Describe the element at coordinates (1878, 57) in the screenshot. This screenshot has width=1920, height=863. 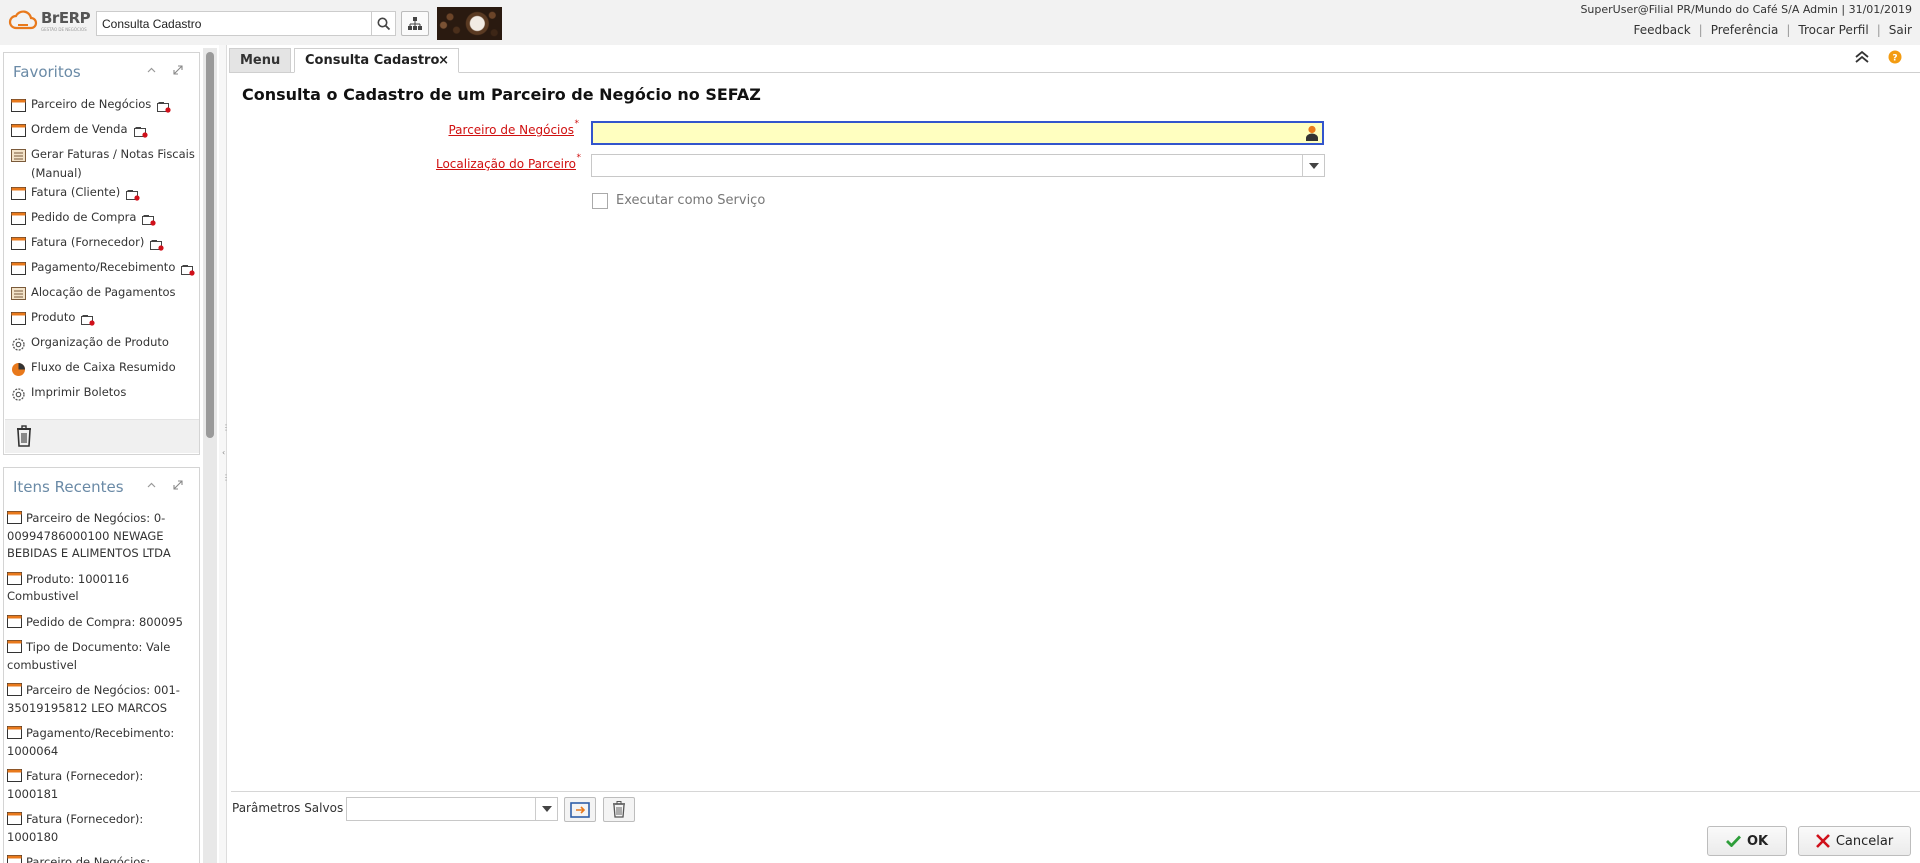
I see `top-right-controls: ?` at that location.